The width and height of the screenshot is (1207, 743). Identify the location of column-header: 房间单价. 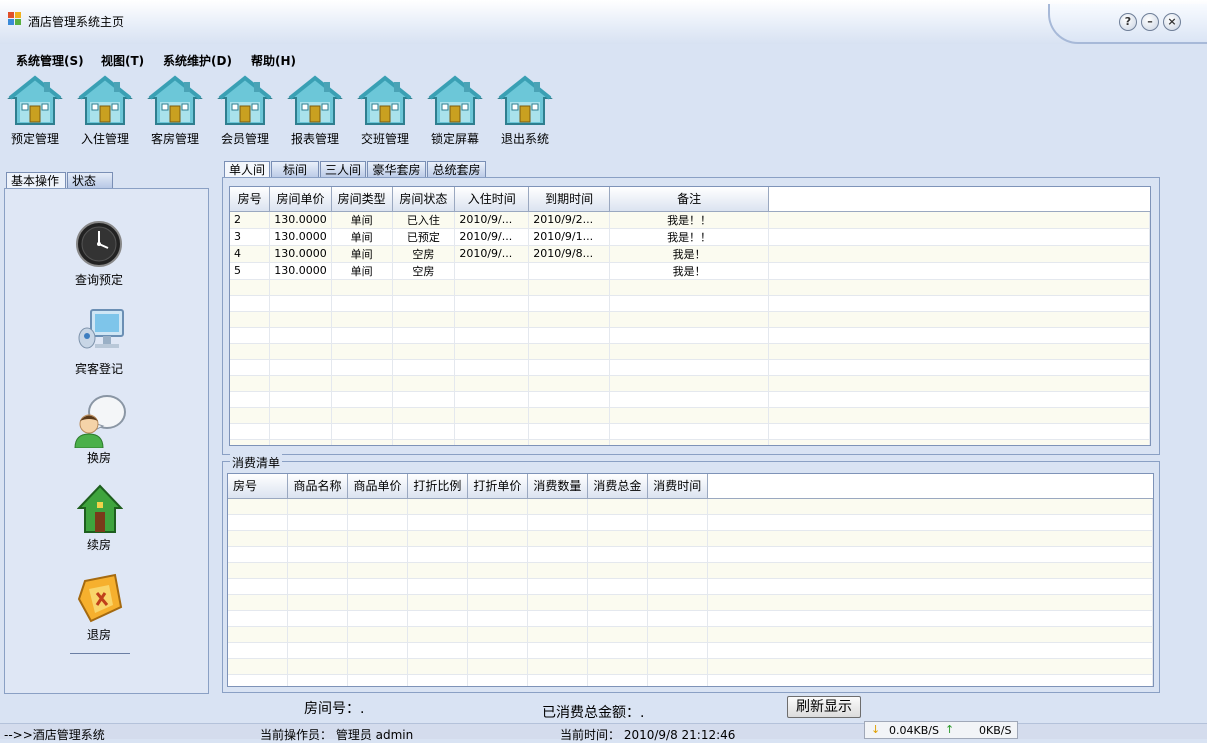
(300, 199).